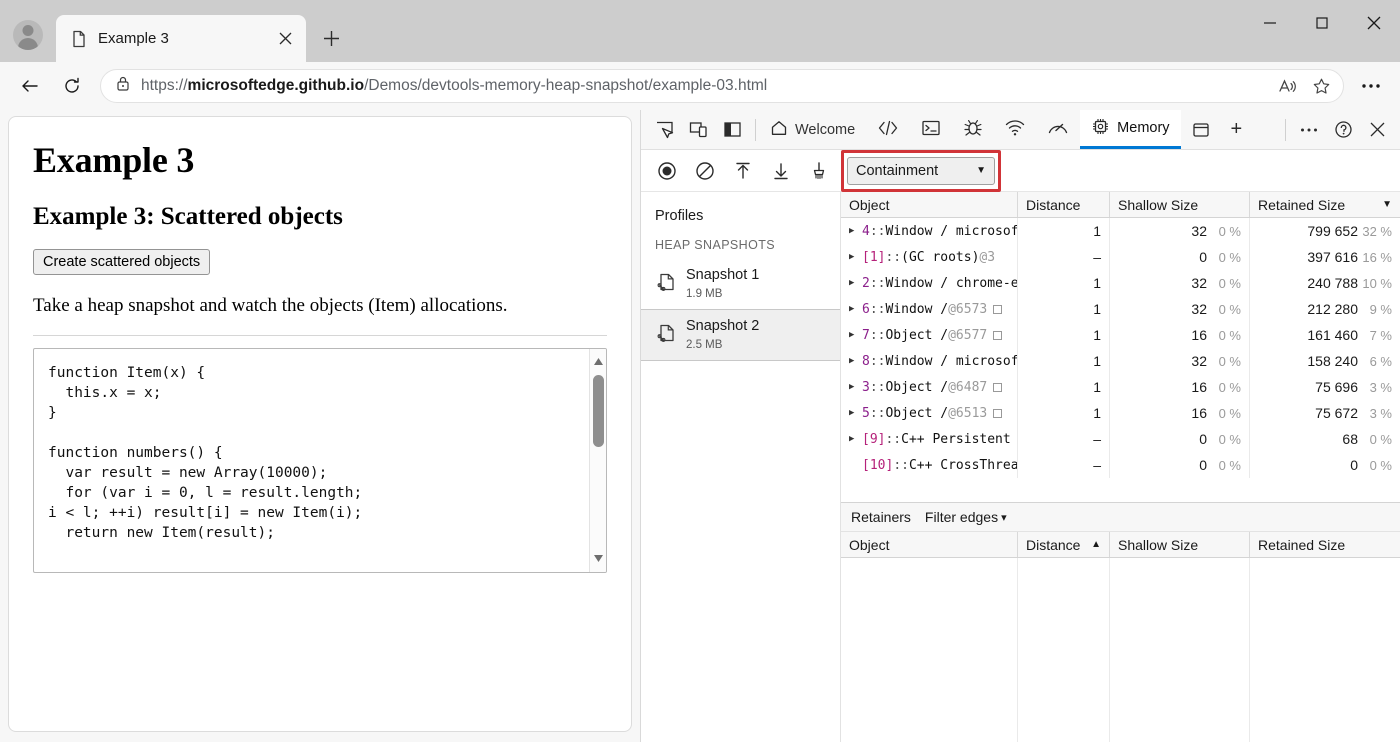  Describe the element at coordinates (1336, 413) in the screenshot. I see `retained-value: 75 672` at that location.